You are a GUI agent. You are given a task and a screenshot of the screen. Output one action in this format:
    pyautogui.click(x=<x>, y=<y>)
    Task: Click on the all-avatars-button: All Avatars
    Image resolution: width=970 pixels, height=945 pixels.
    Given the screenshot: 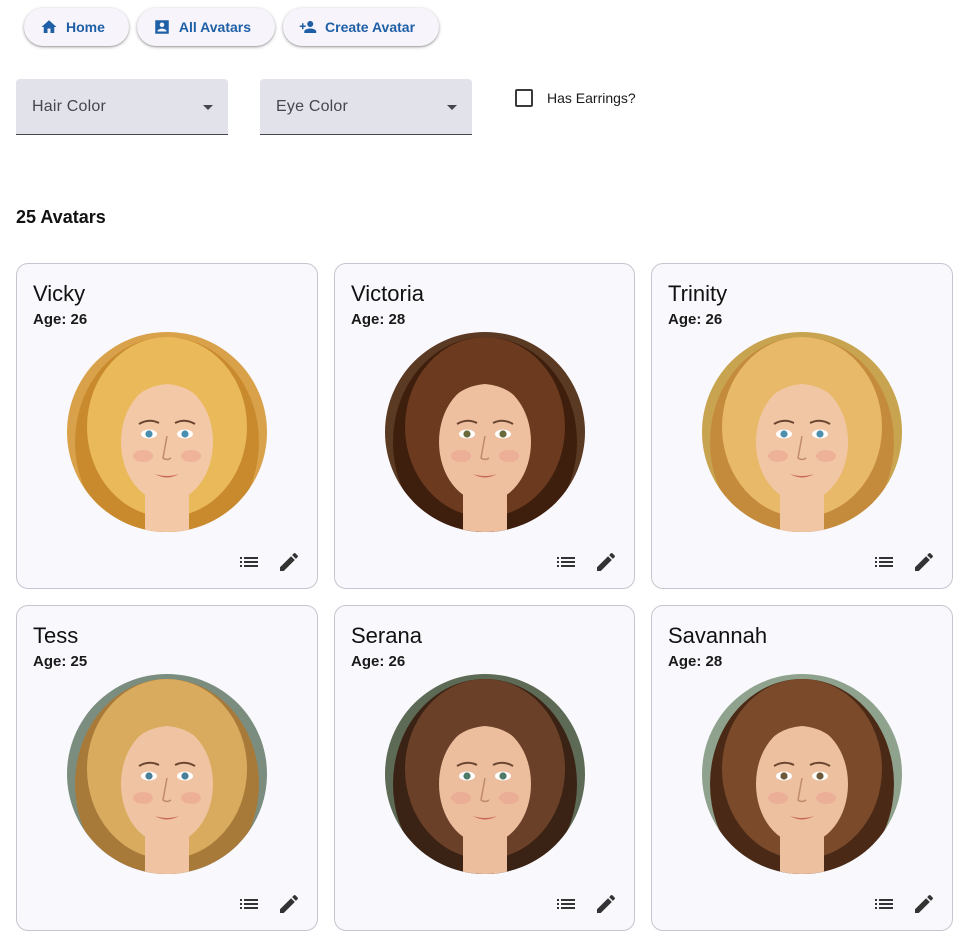 What is the action you would take?
    pyautogui.click(x=206, y=27)
    